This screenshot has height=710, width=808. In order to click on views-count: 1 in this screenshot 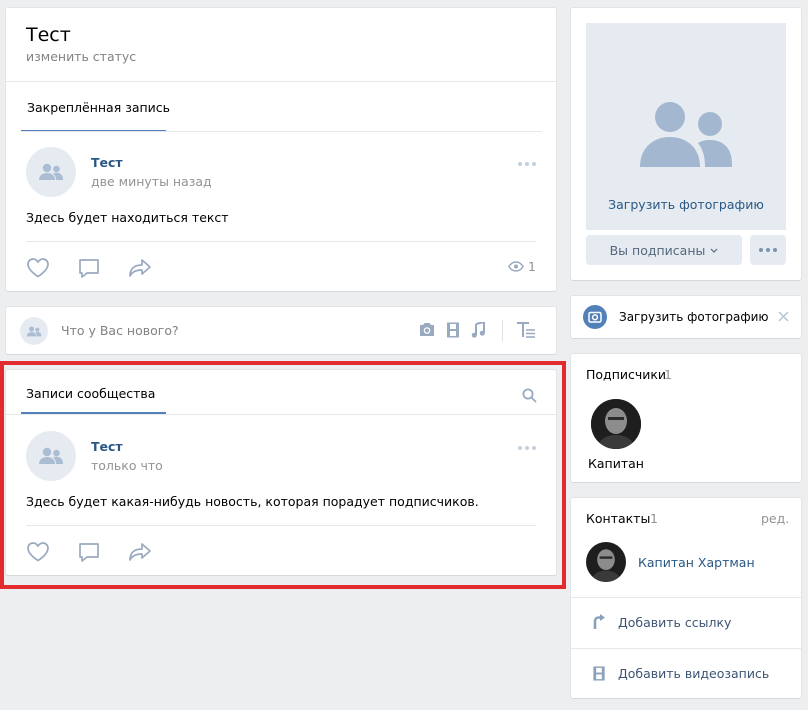, I will do `click(532, 266)`.